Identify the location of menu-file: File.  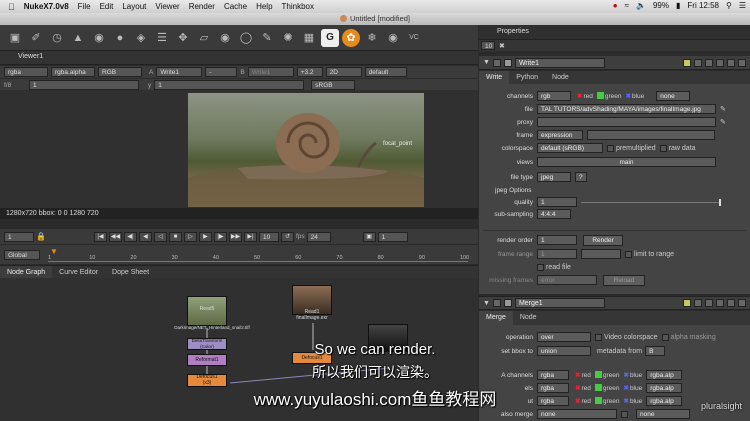
(84, 6).